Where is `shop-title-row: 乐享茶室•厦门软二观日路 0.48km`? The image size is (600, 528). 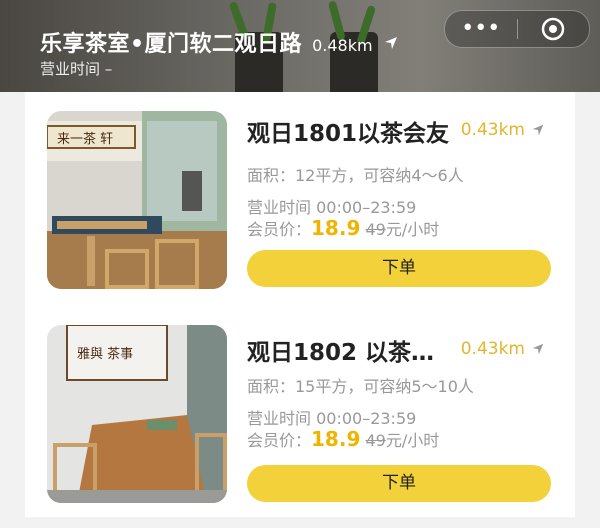
shop-title-row: 乐享茶室•厦门软二观日路 0.48km is located at coordinates (219, 42).